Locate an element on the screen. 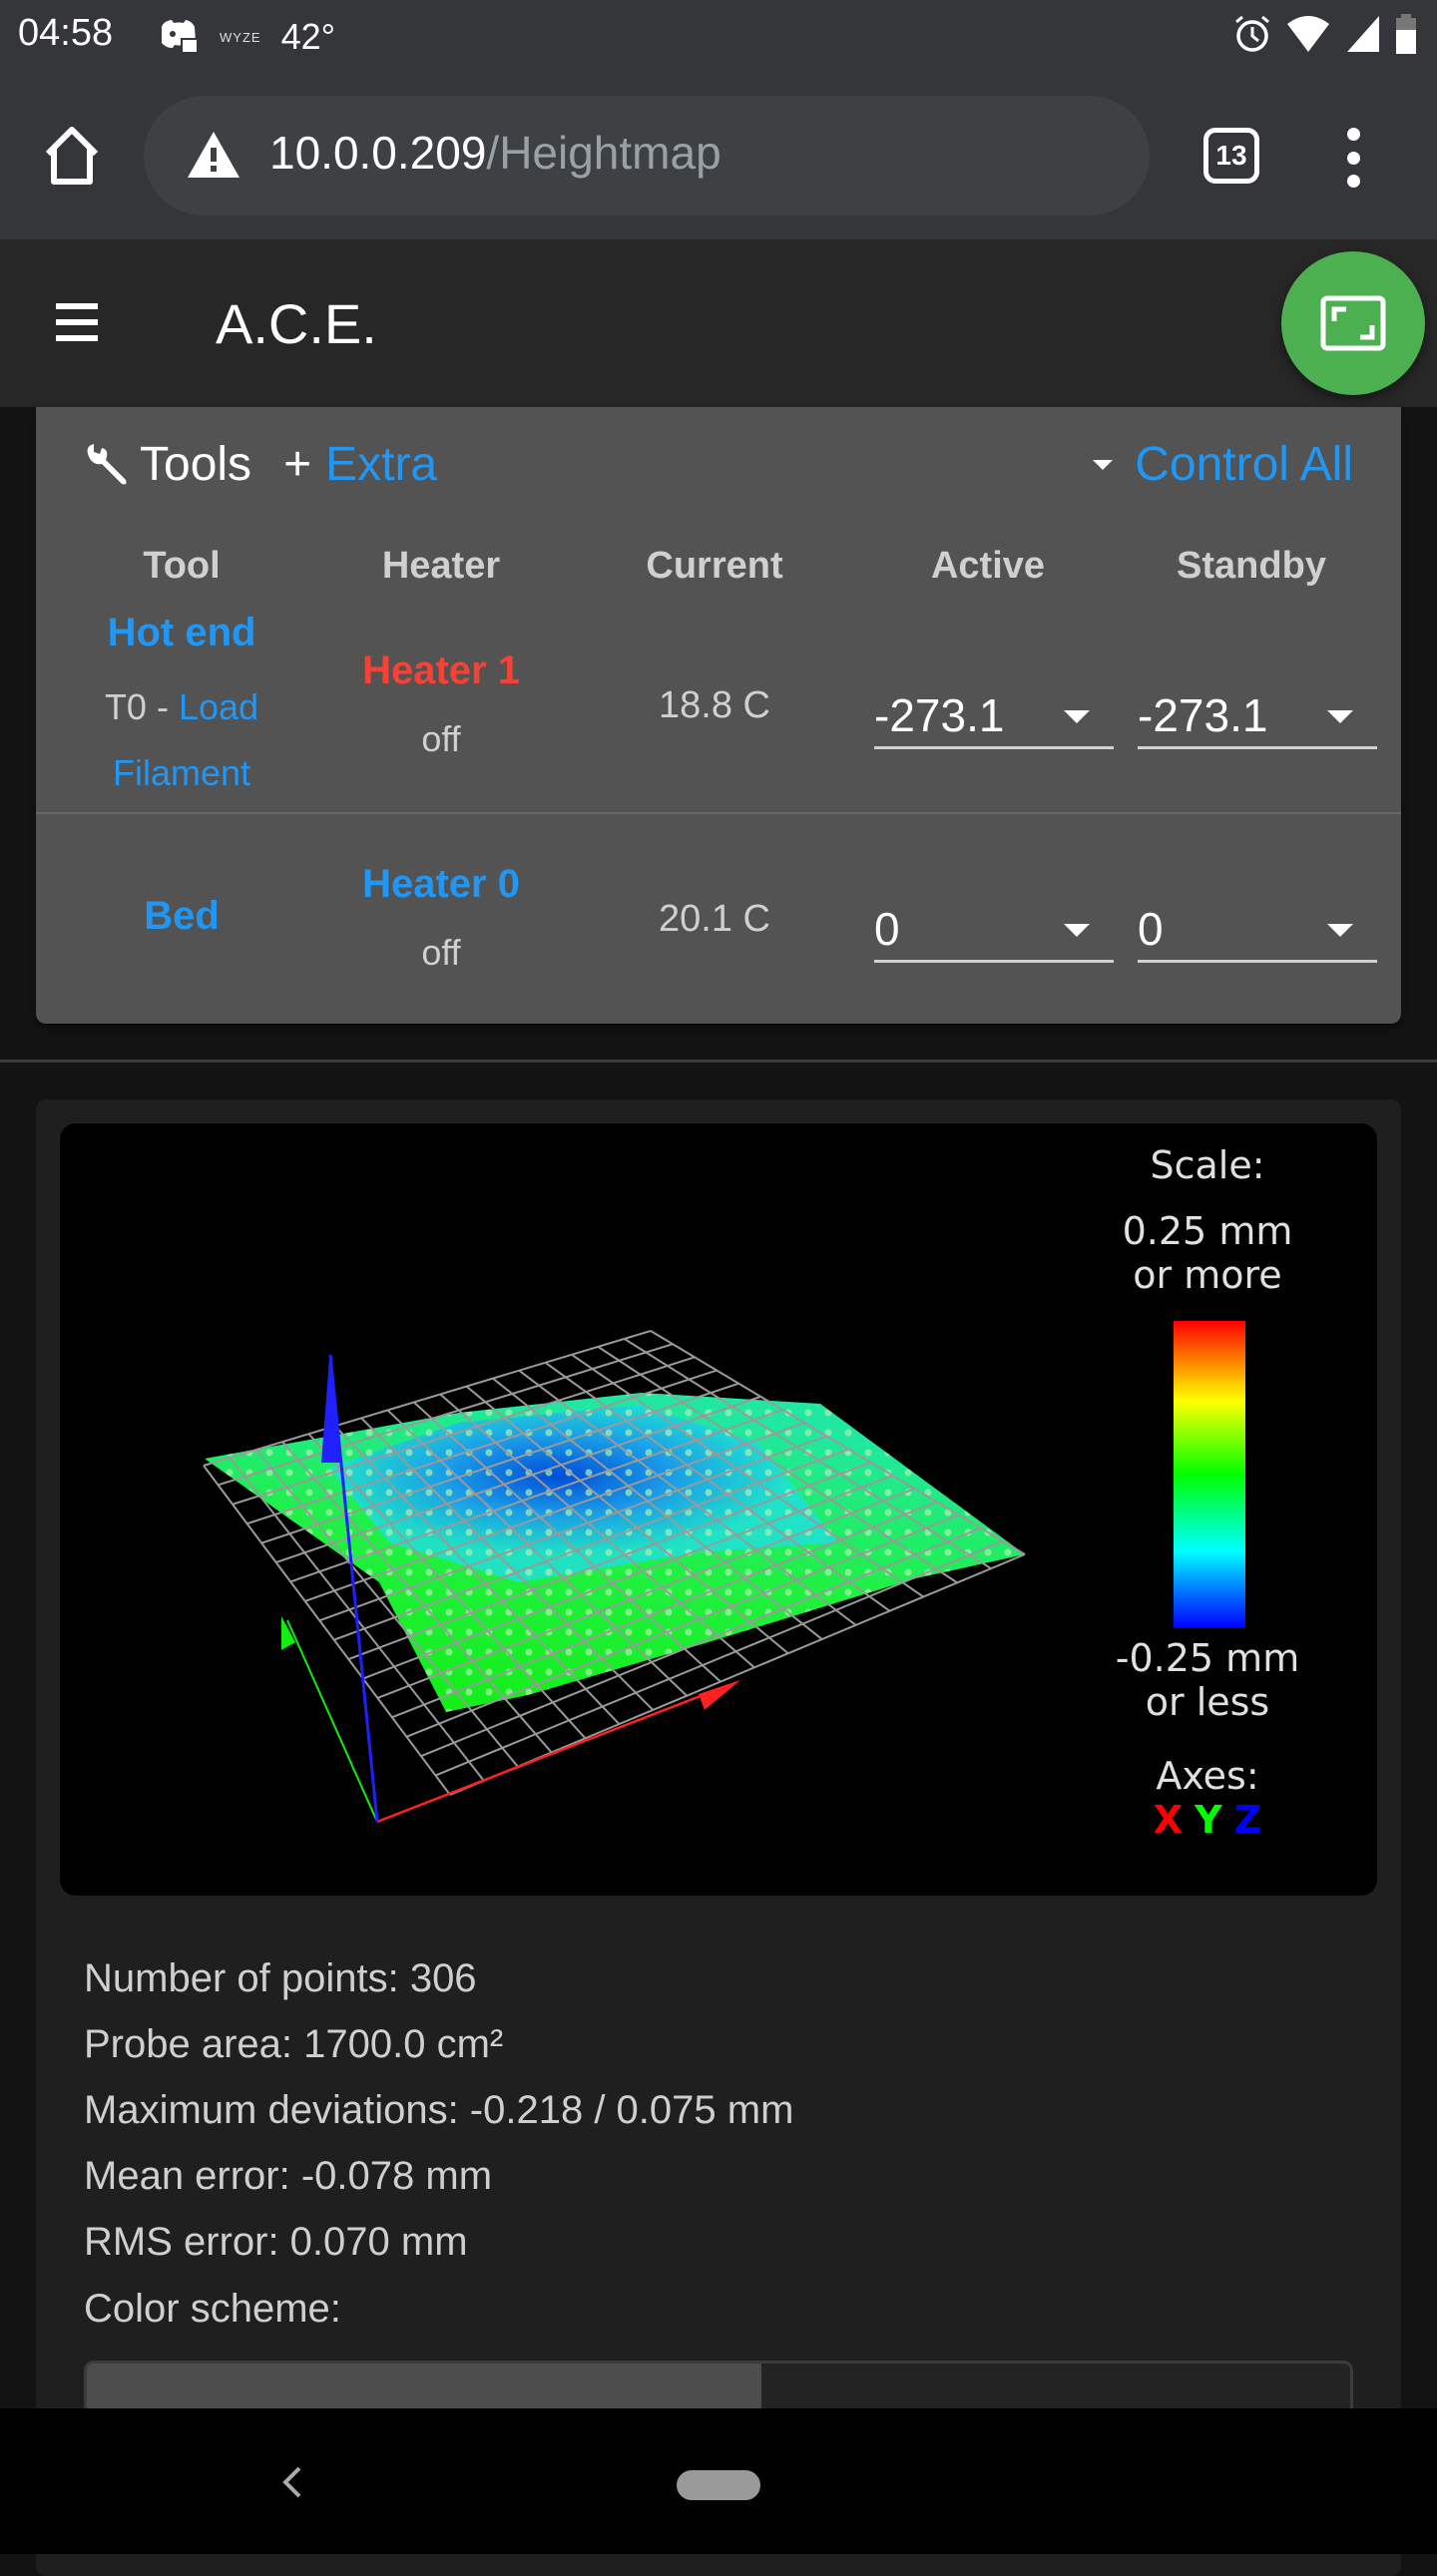 This screenshot has height=2576, width=1437. app-title: A.C.E. is located at coordinates (296, 323).